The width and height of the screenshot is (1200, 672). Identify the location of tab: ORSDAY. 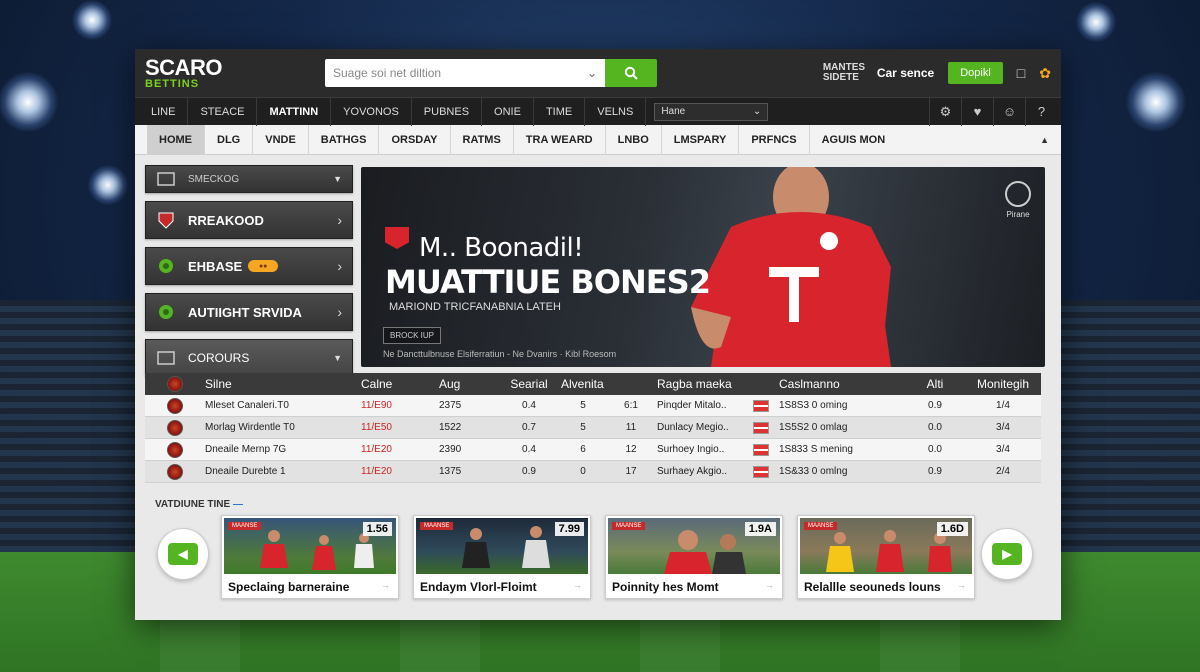
(415, 139).